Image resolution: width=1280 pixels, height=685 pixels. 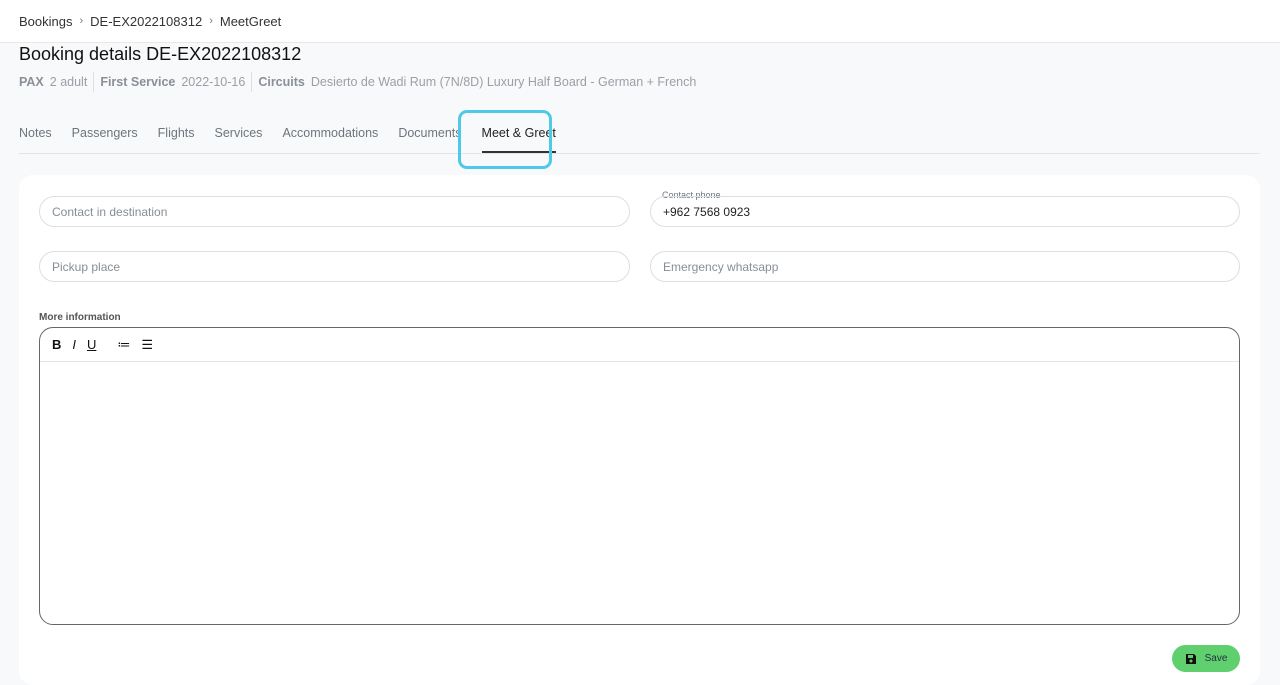 I want to click on ordered-list-icon: ≔, so click(x=123, y=345).